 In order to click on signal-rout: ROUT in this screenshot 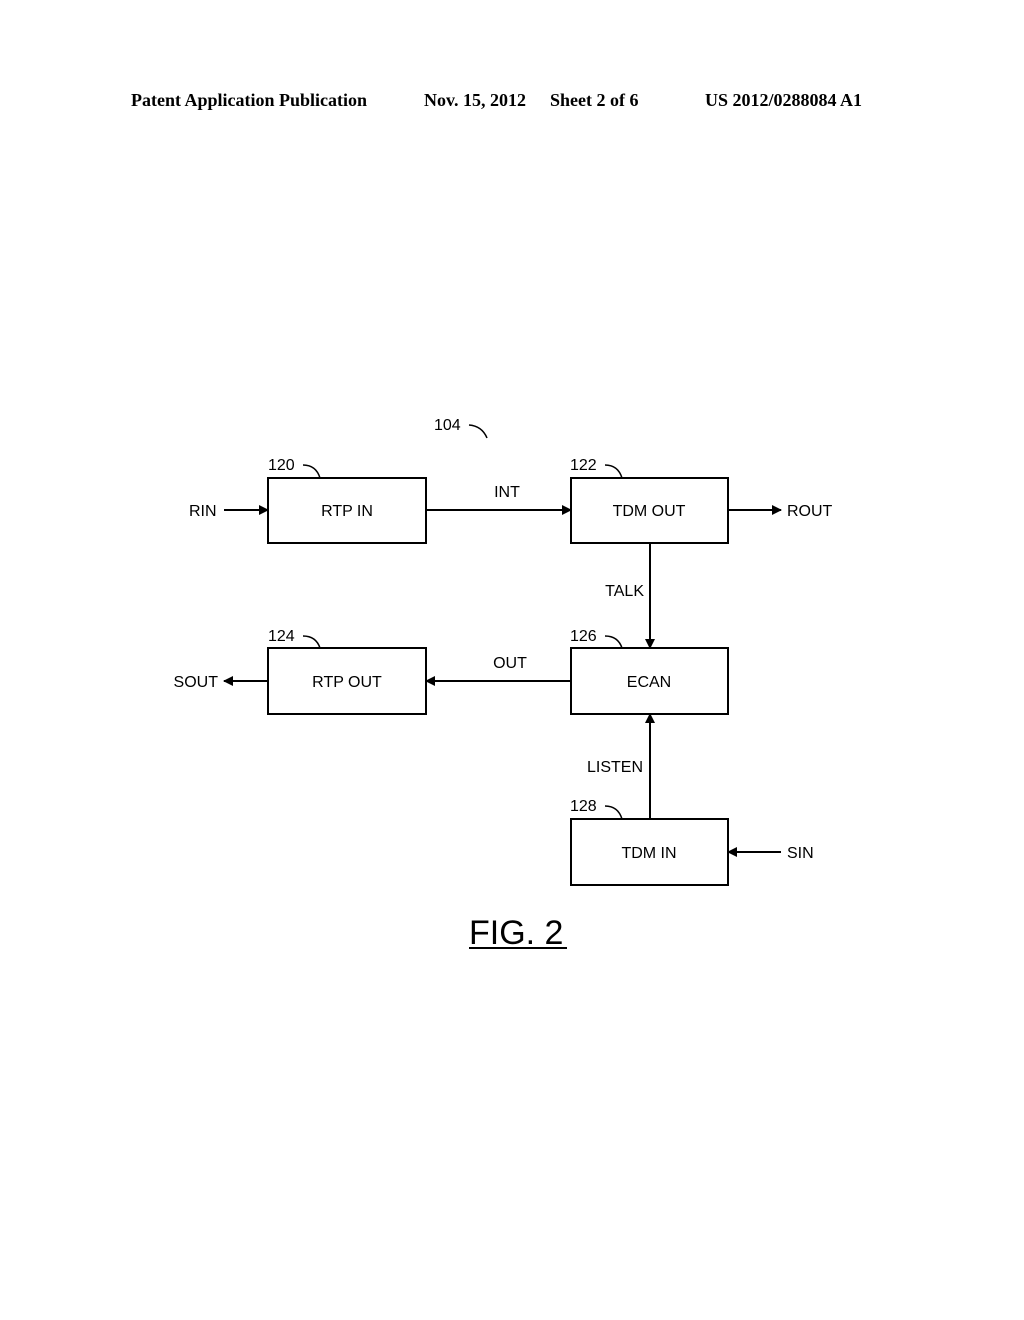, I will do `click(810, 511)`.